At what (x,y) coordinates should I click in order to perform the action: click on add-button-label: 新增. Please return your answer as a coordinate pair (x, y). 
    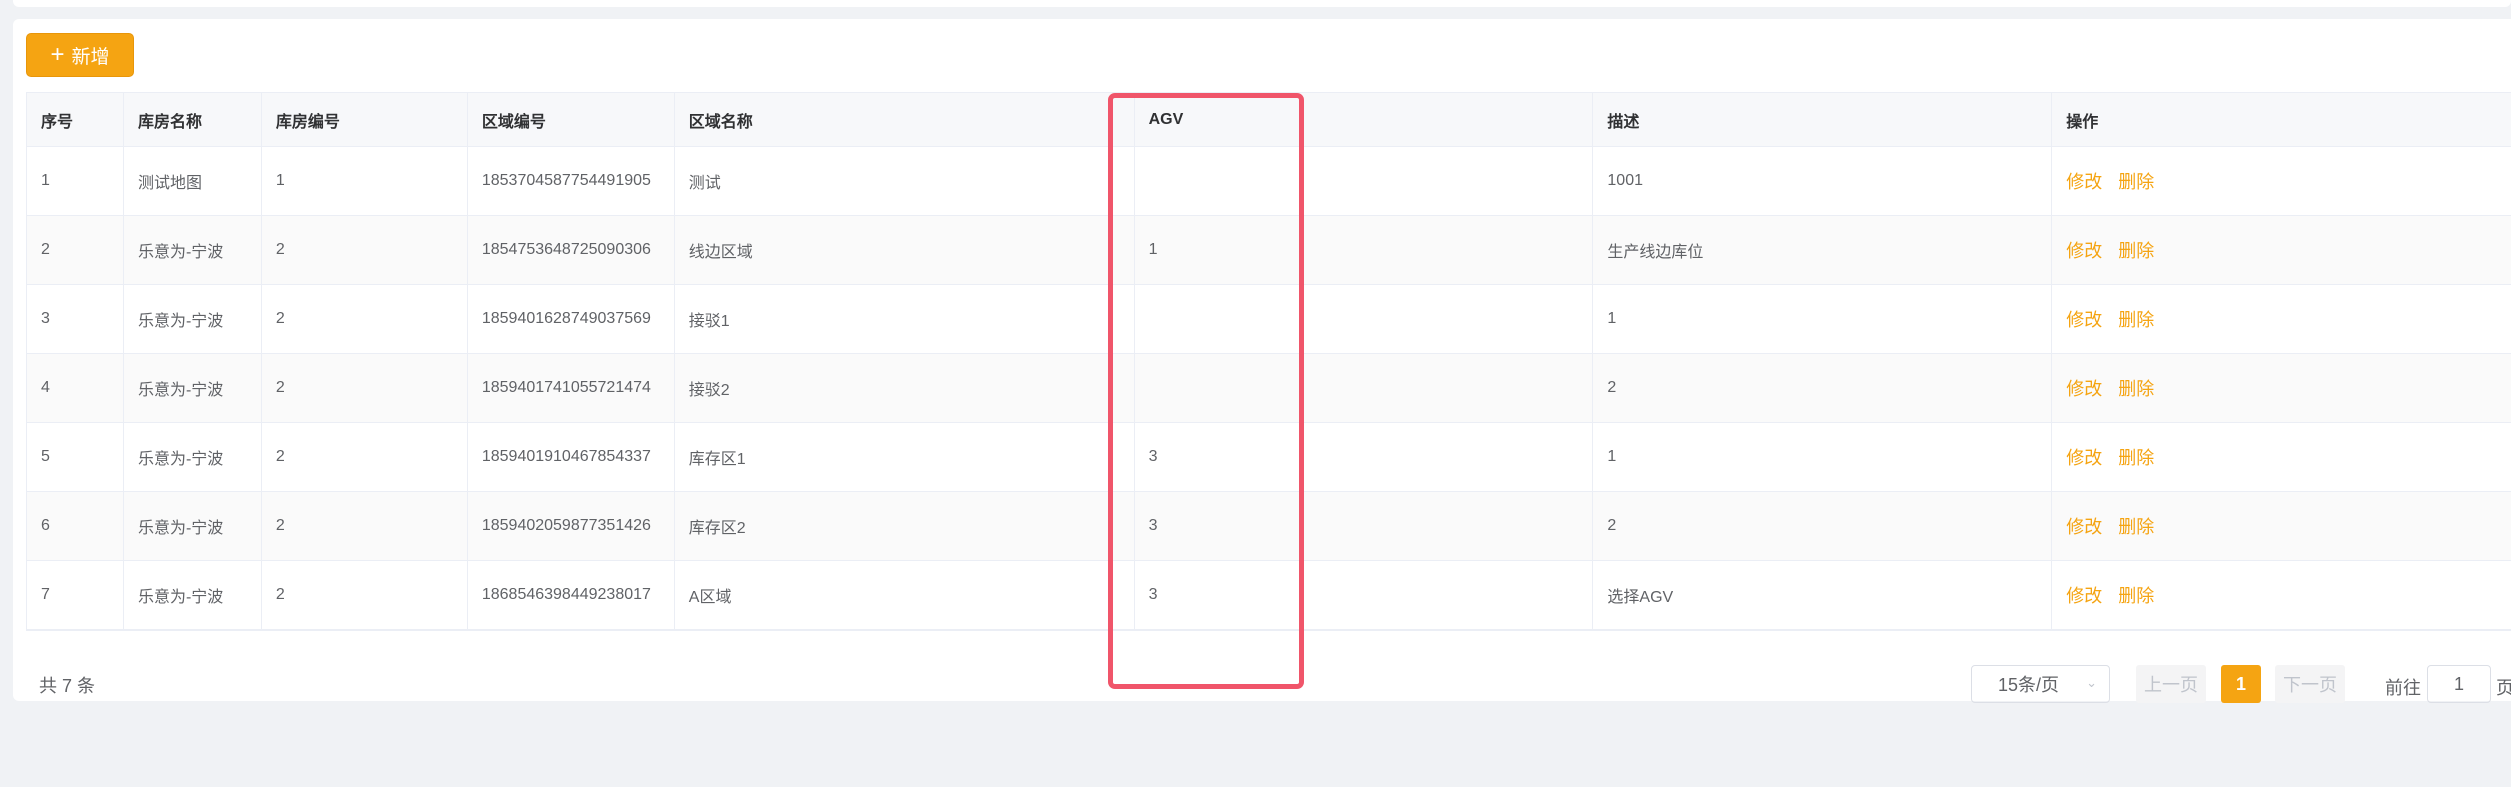
    Looking at the image, I should click on (90, 57).